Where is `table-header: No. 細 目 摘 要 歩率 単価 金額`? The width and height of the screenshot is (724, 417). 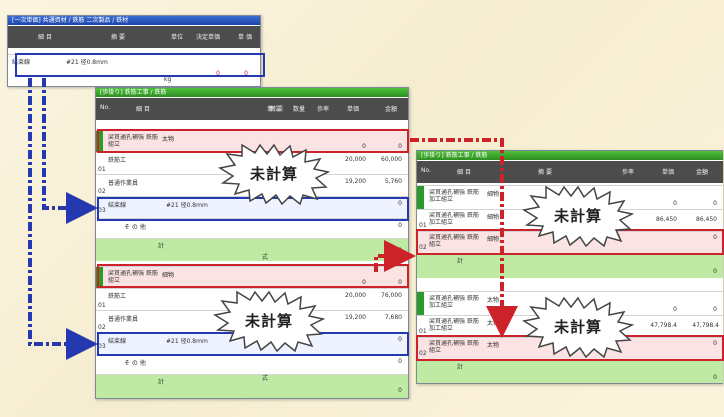 table-header: No. 細 目 摘 要 歩率 単価 金額 is located at coordinates (570, 172).